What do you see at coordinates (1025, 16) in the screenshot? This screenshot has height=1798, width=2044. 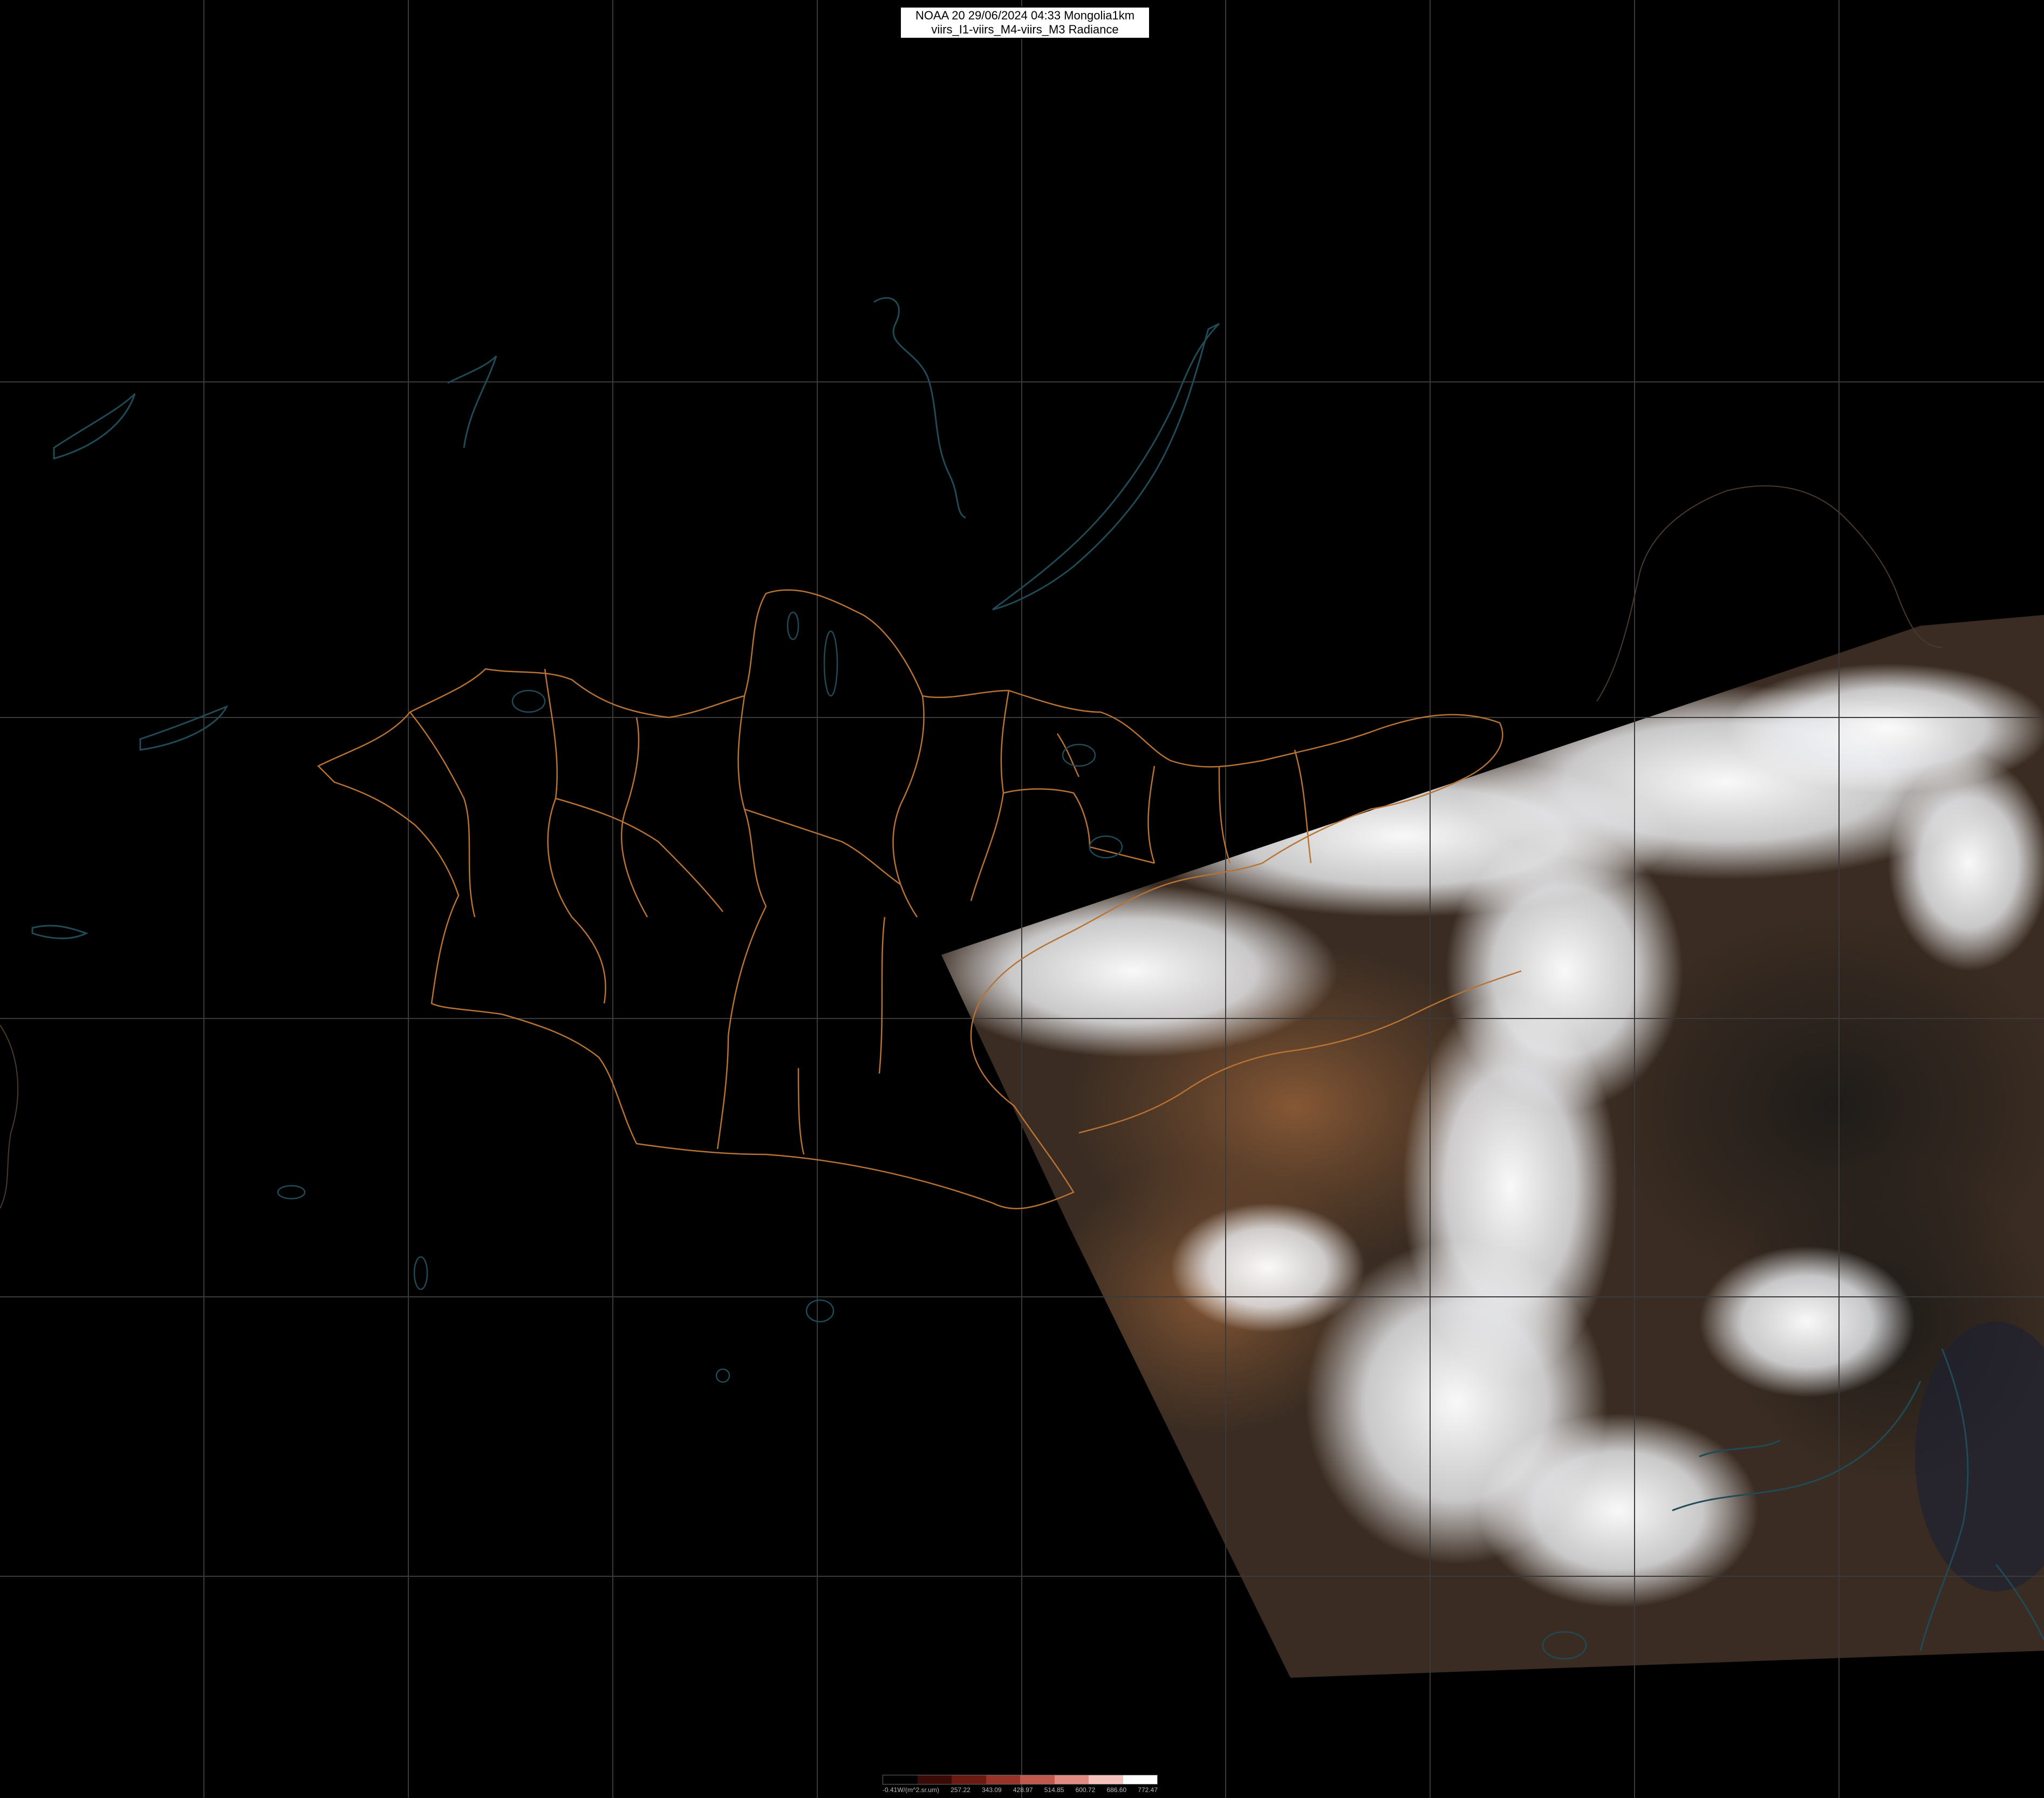 I see `title-line-1: NOAA 20 29/06/2024 04:33 Mongolia1km` at bounding box center [1025, 16].